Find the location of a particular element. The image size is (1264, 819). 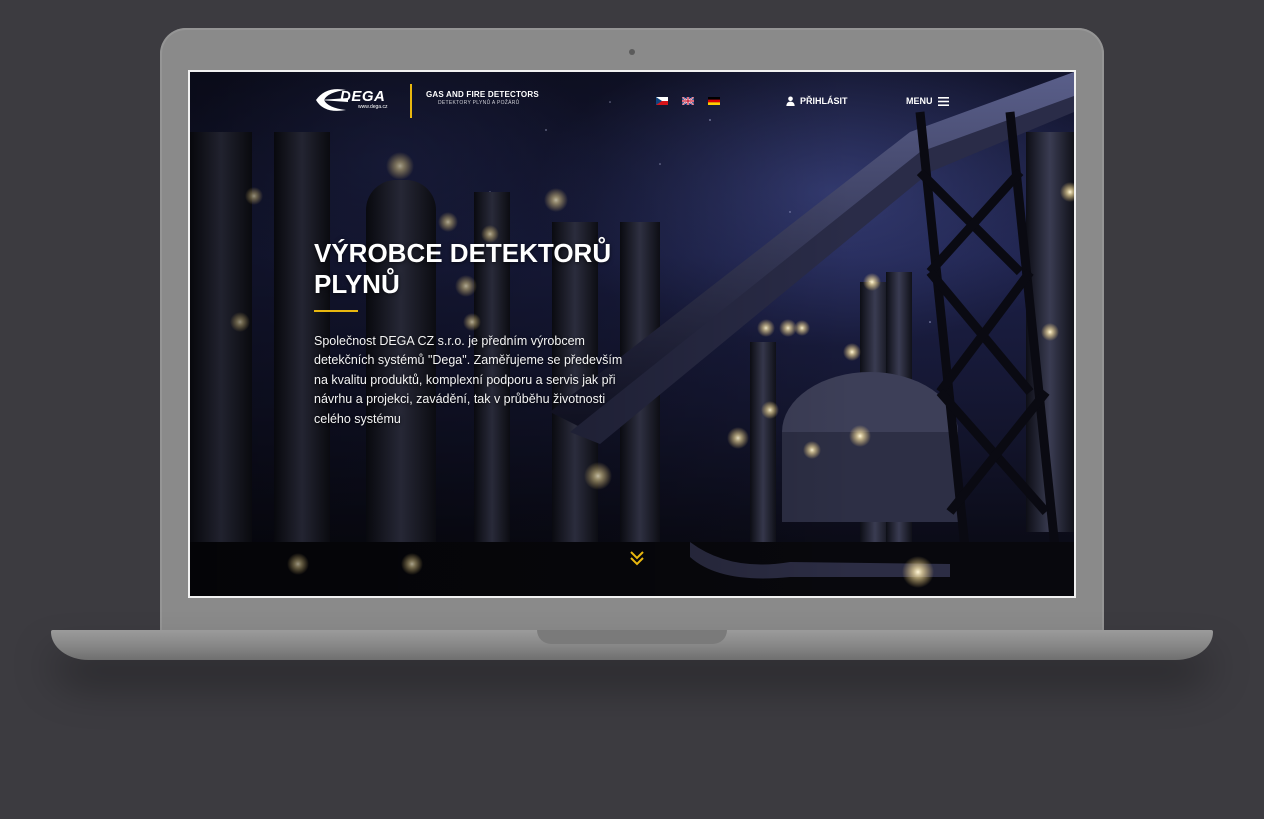

hero-title: VÝROBCE DETEKTORŮ PLYNŮ is located at coordinates (463, 268).